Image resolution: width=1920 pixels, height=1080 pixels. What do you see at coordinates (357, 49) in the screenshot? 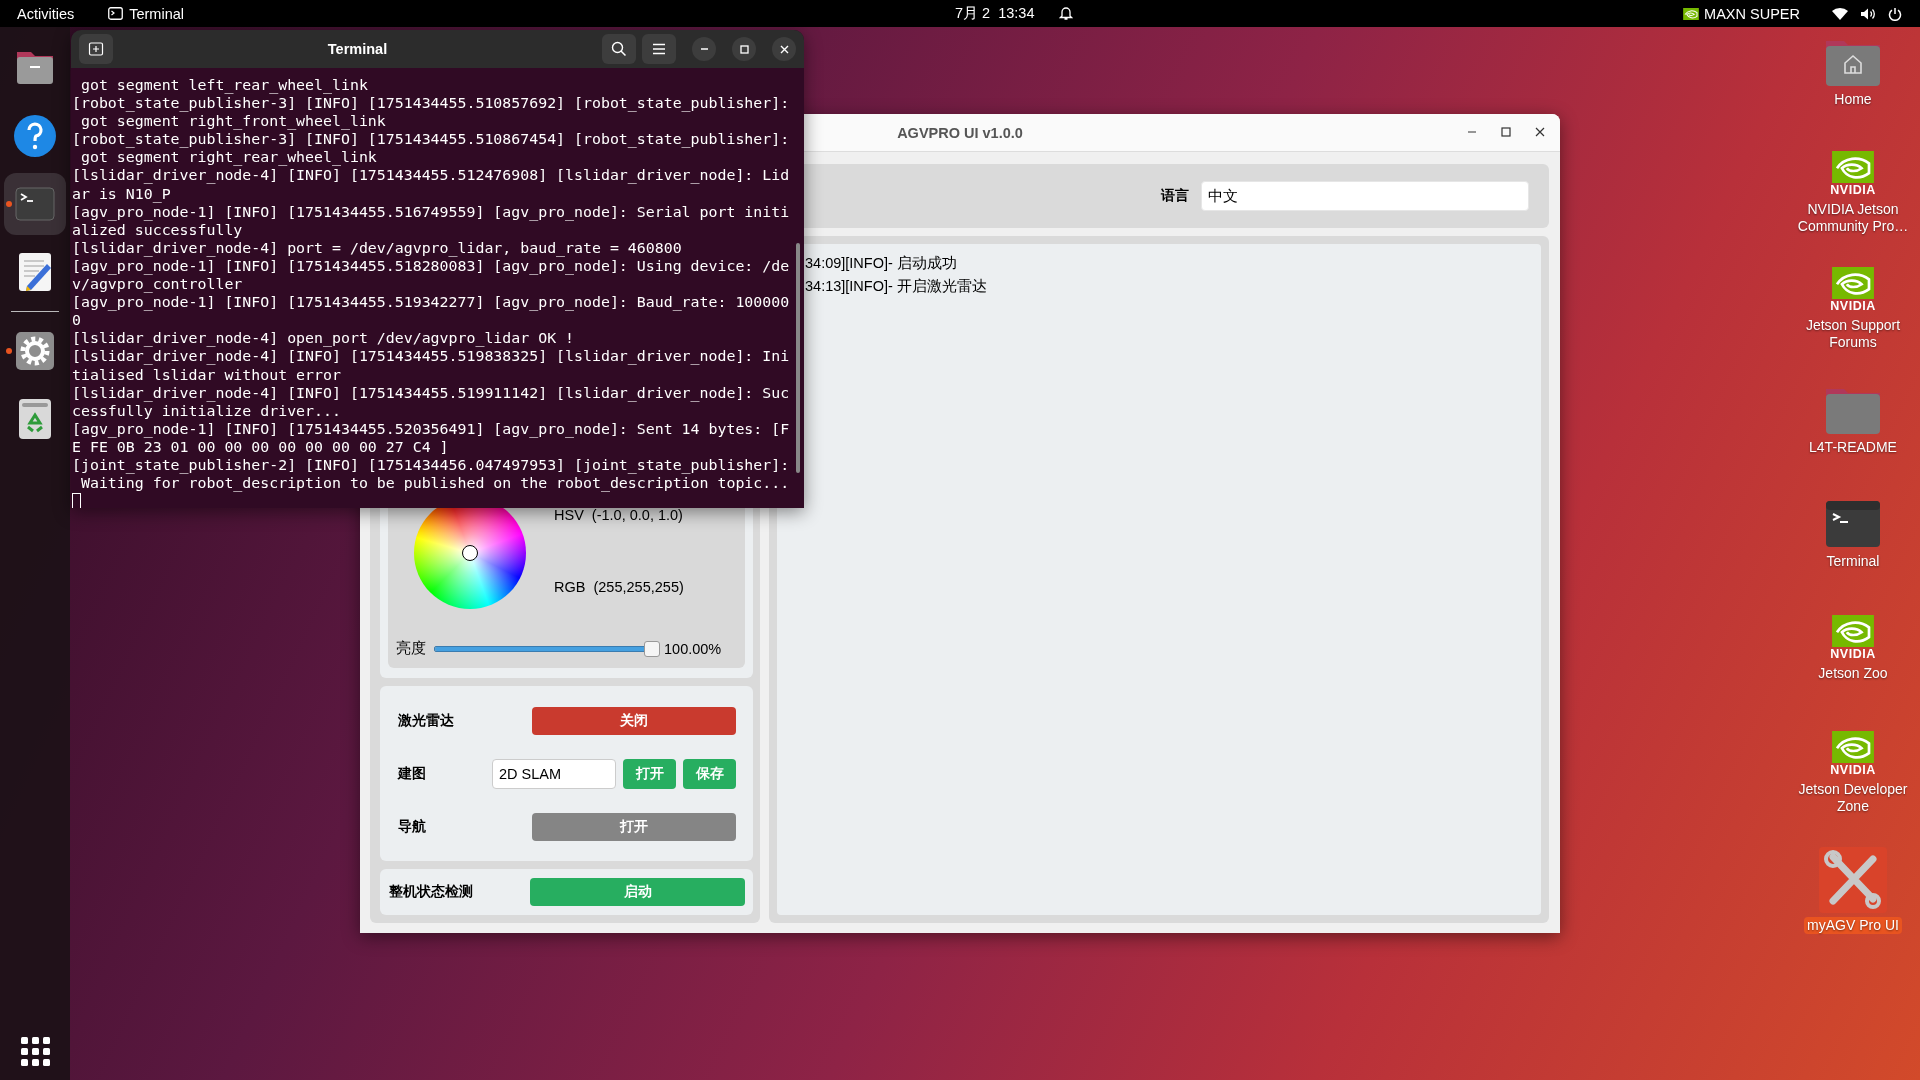
I see `window-title: Terminal` at bounding box center [357, 49].